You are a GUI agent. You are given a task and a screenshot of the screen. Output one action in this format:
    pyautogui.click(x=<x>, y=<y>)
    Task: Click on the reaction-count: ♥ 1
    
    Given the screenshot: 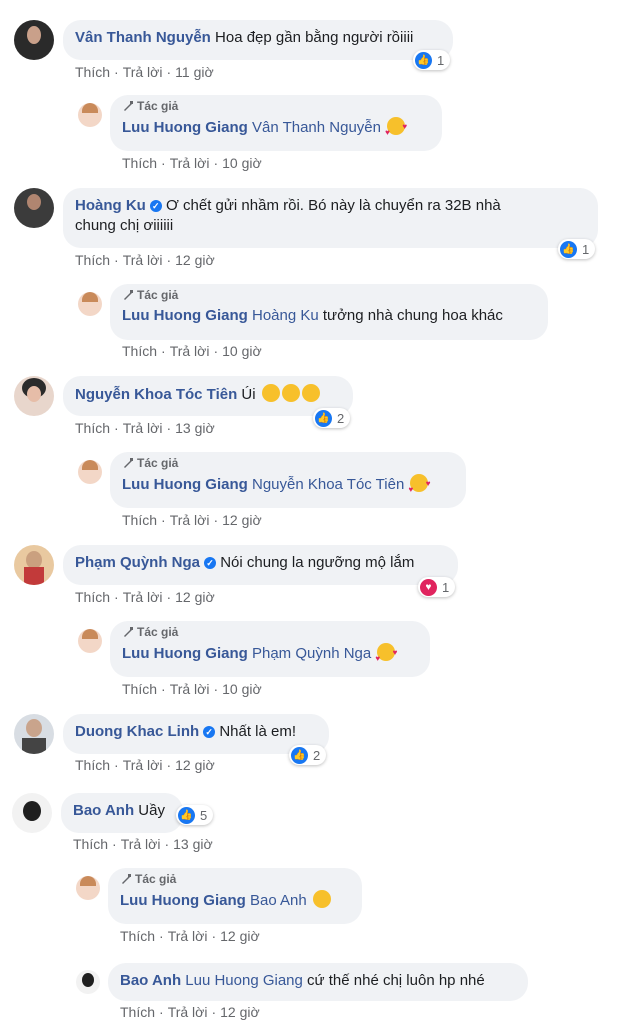 What is the action you would take?
    pyautogui.click(x=437, y=587)
    